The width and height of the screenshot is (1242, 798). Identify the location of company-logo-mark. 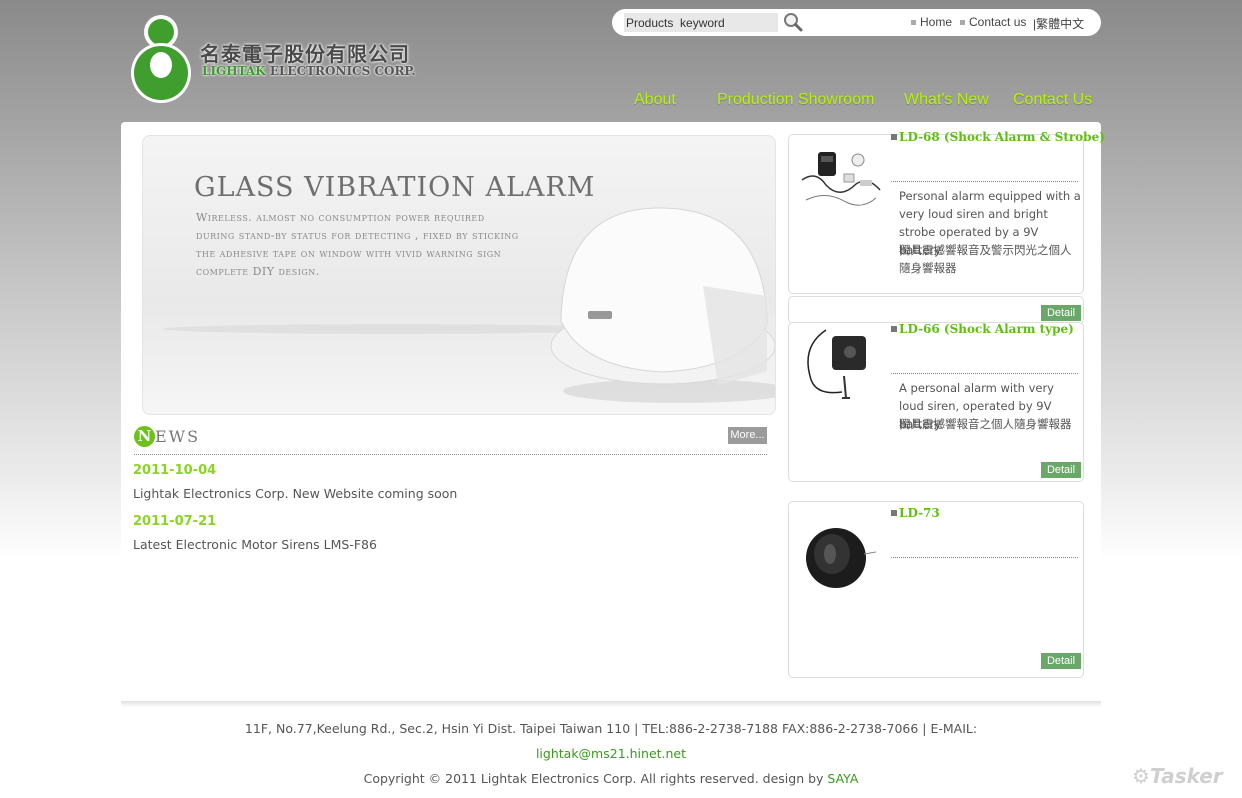
(161, 58).